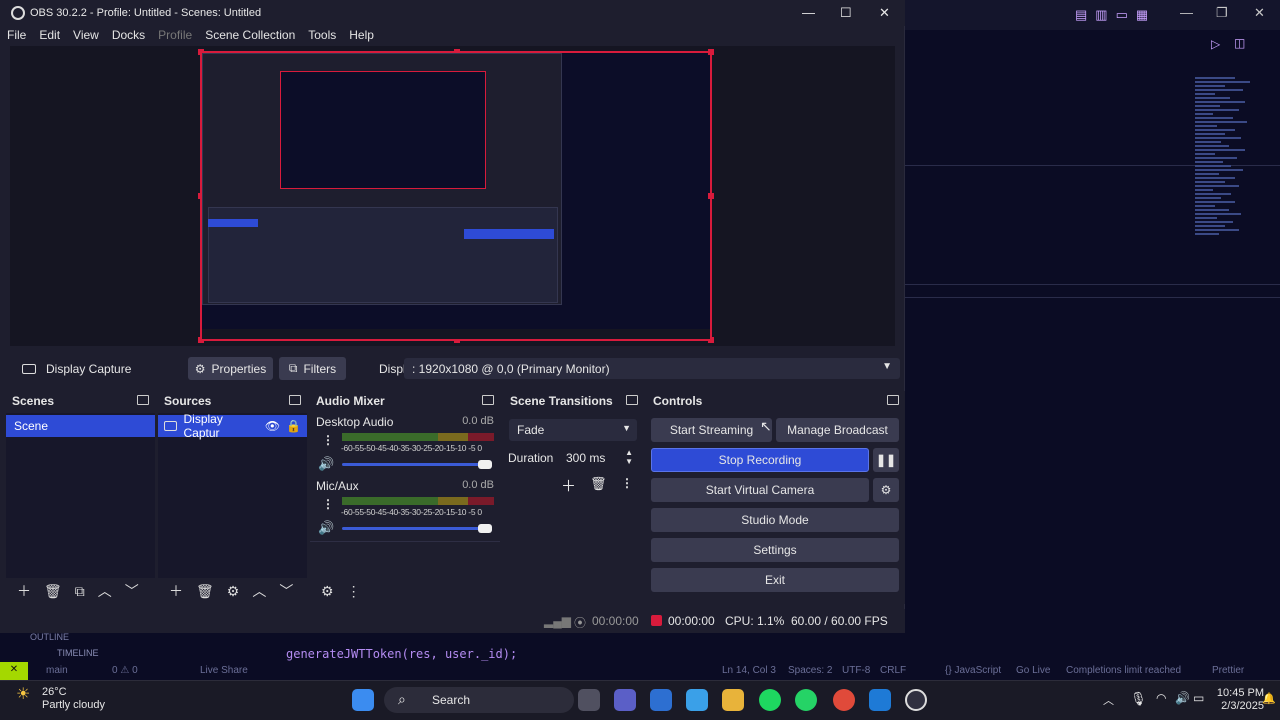 Image resolution: width=1280 pixels, height=720 pixels. Describe the element at coordinates (59, 699) in the screenshot. I see `weather-widget: ☀ 26°C Partly cloudy` at that location.